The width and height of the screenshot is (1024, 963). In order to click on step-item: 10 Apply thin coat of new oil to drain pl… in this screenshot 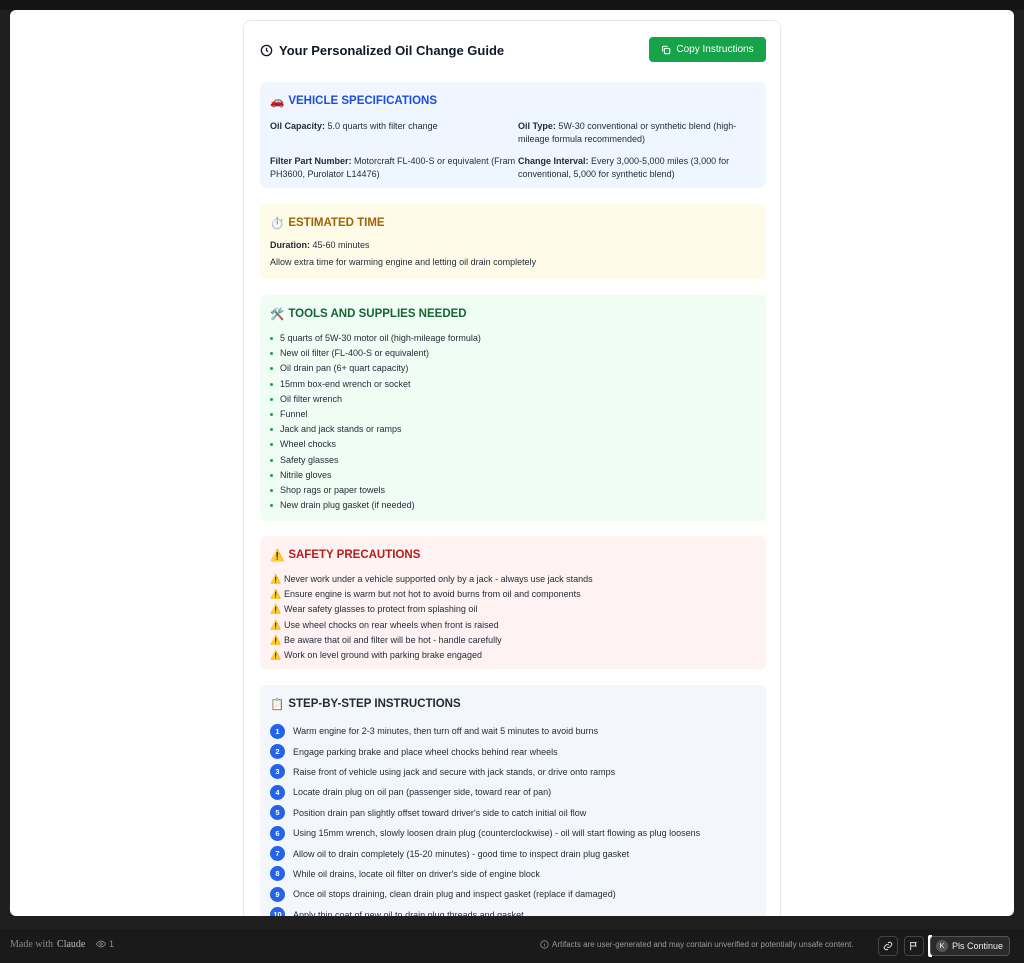, I will do `click(513, 910)`.